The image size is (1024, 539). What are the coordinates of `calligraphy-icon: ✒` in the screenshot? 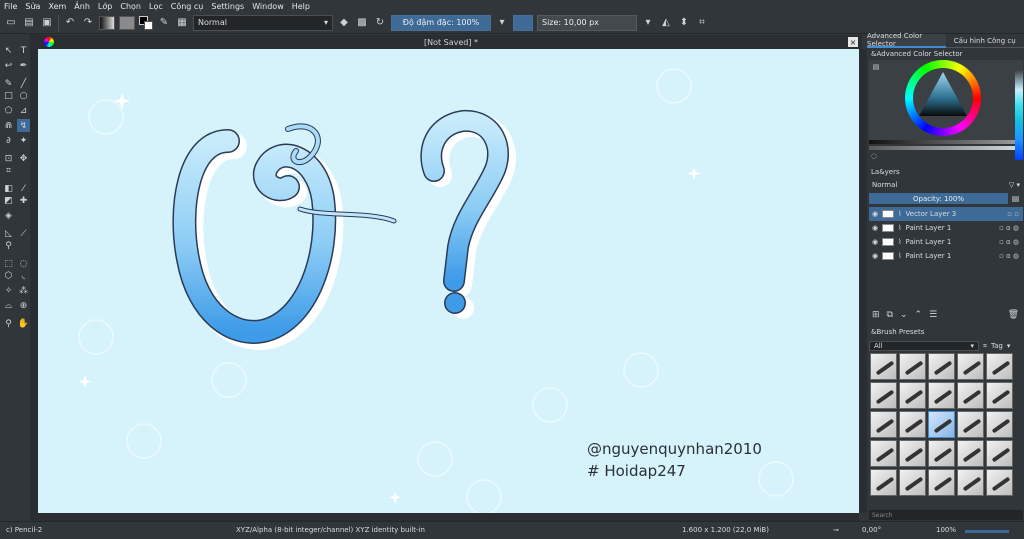 It's located at (23, 65).